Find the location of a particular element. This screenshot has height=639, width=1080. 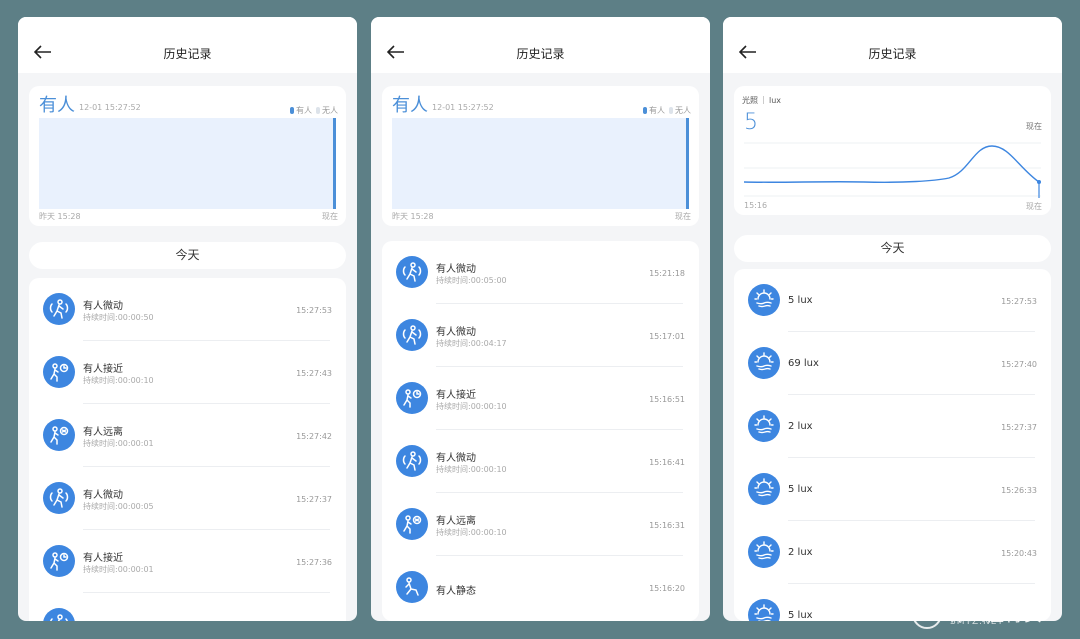

list-item: 有人接近 持续时间:00:00:01 15:27:36 is located at coordinates (187, 561).